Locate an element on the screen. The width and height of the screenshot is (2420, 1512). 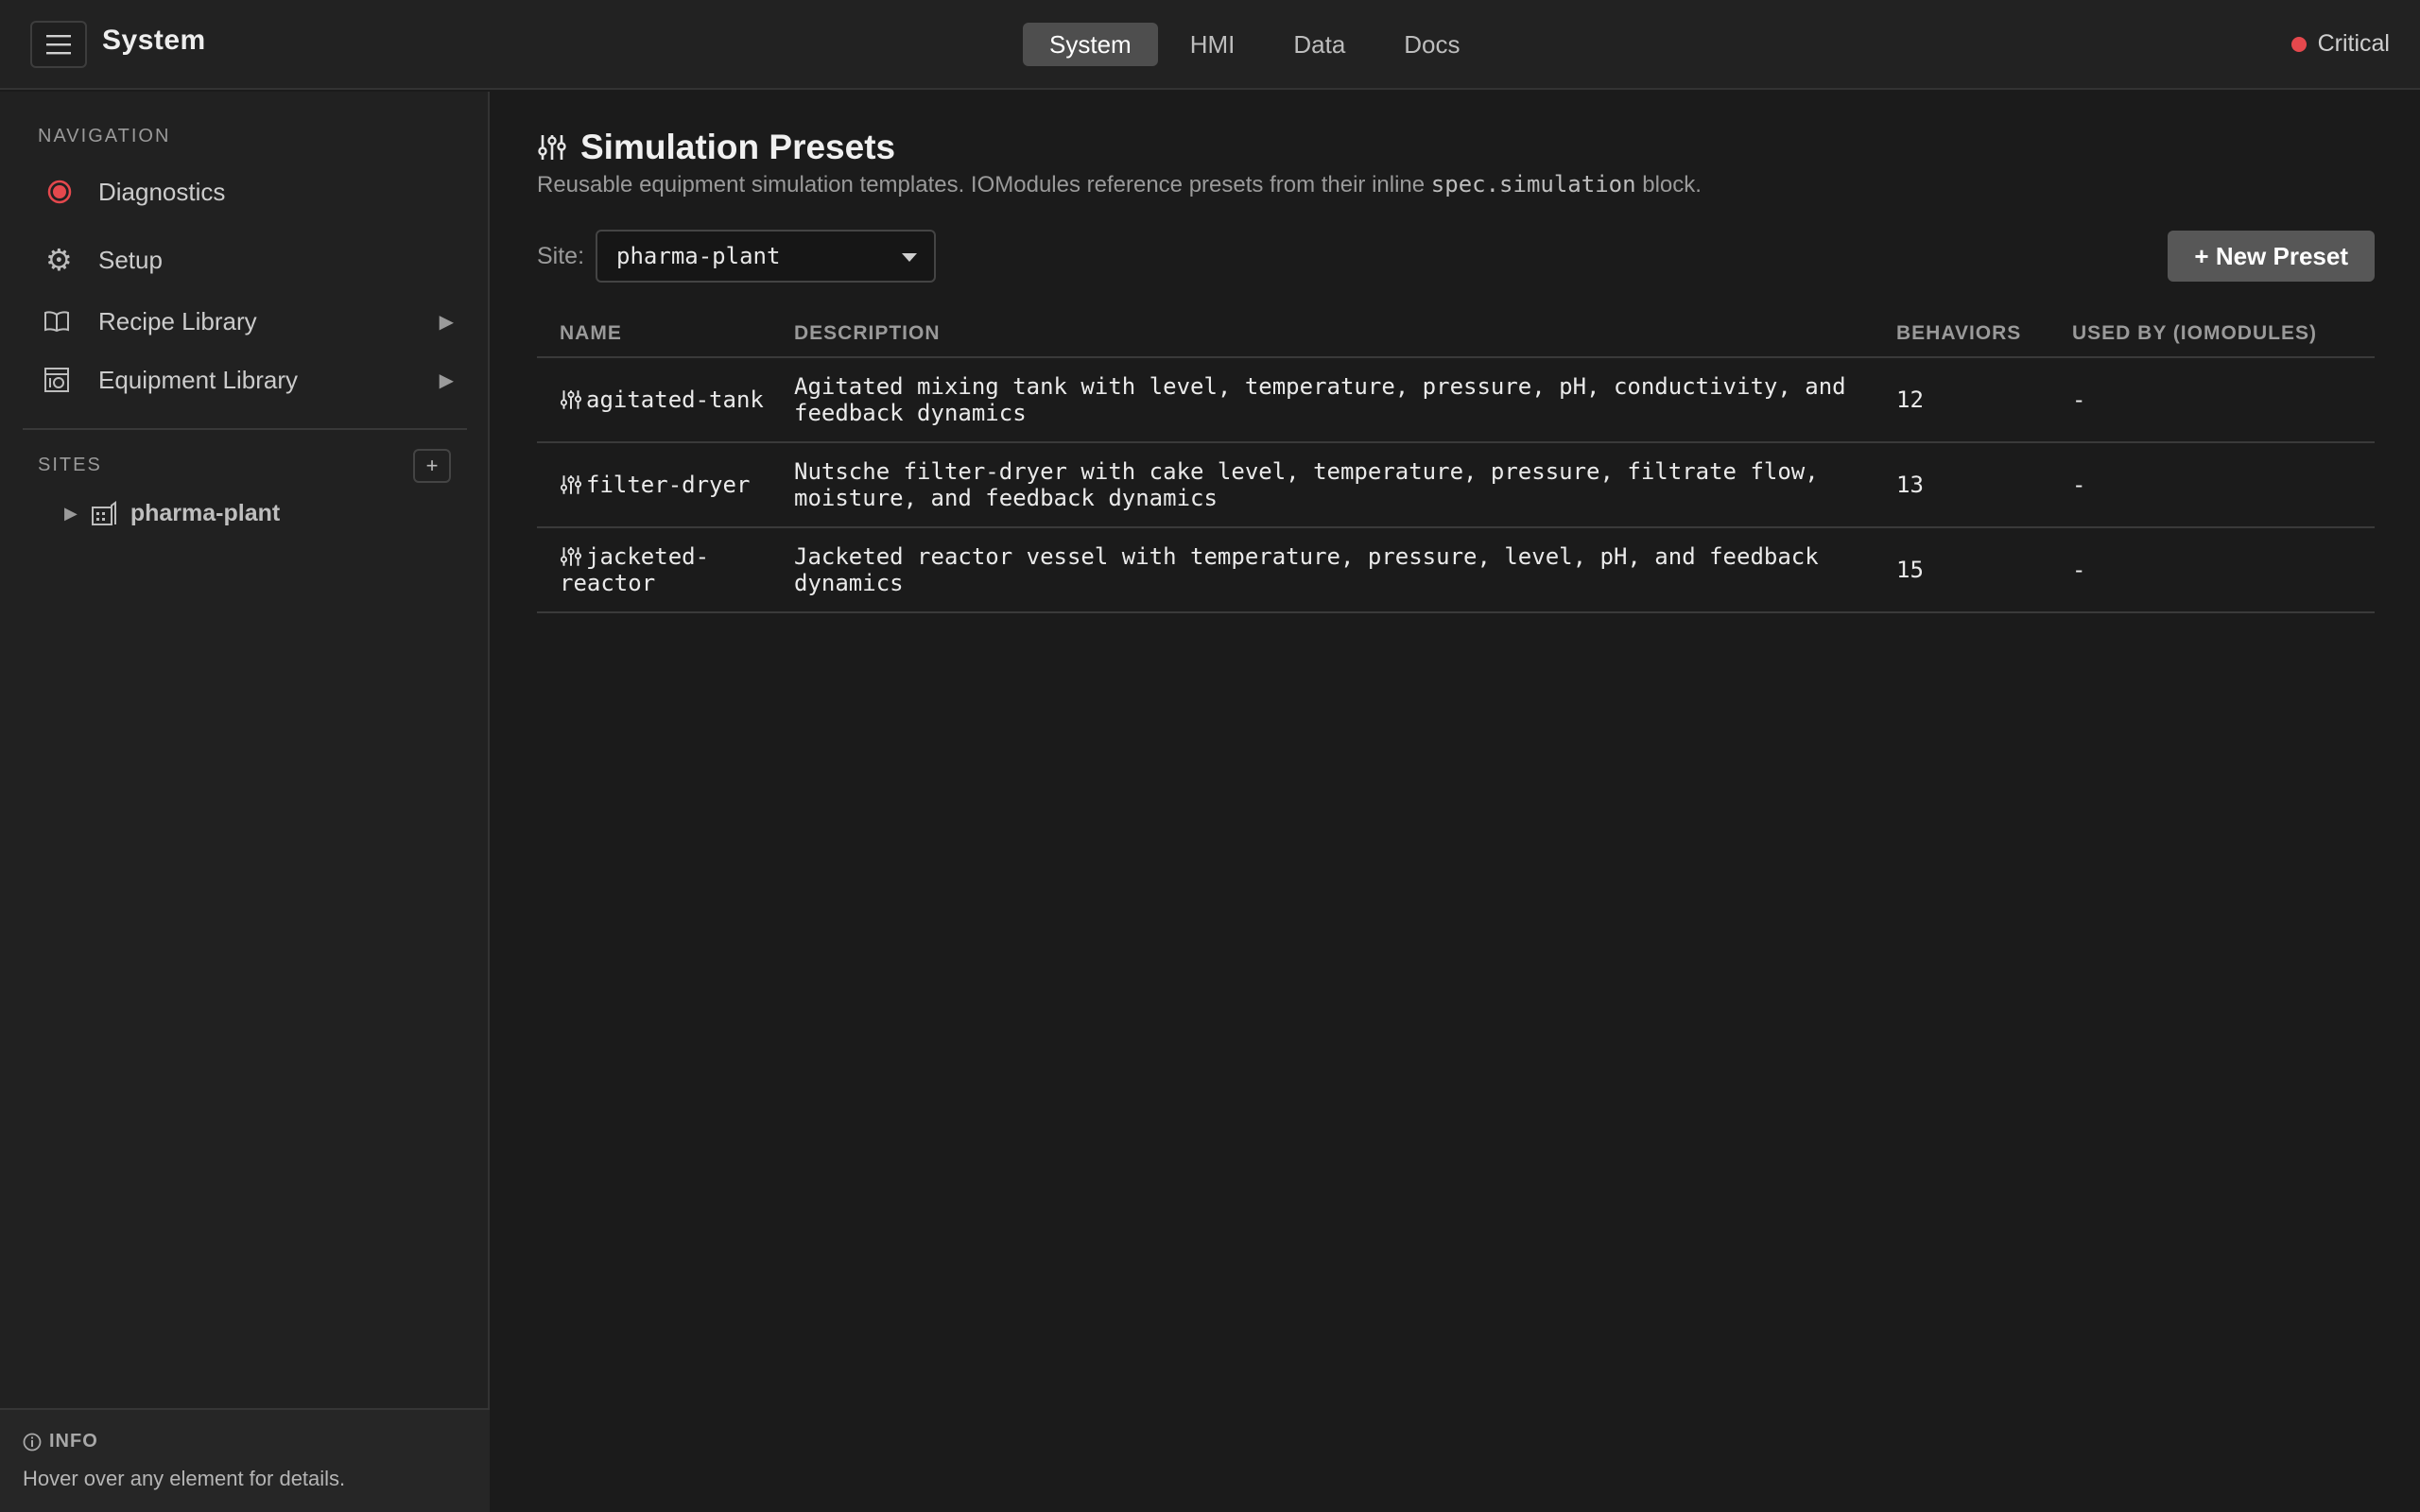
tab-system: System is located at coordinates (1090, 44).